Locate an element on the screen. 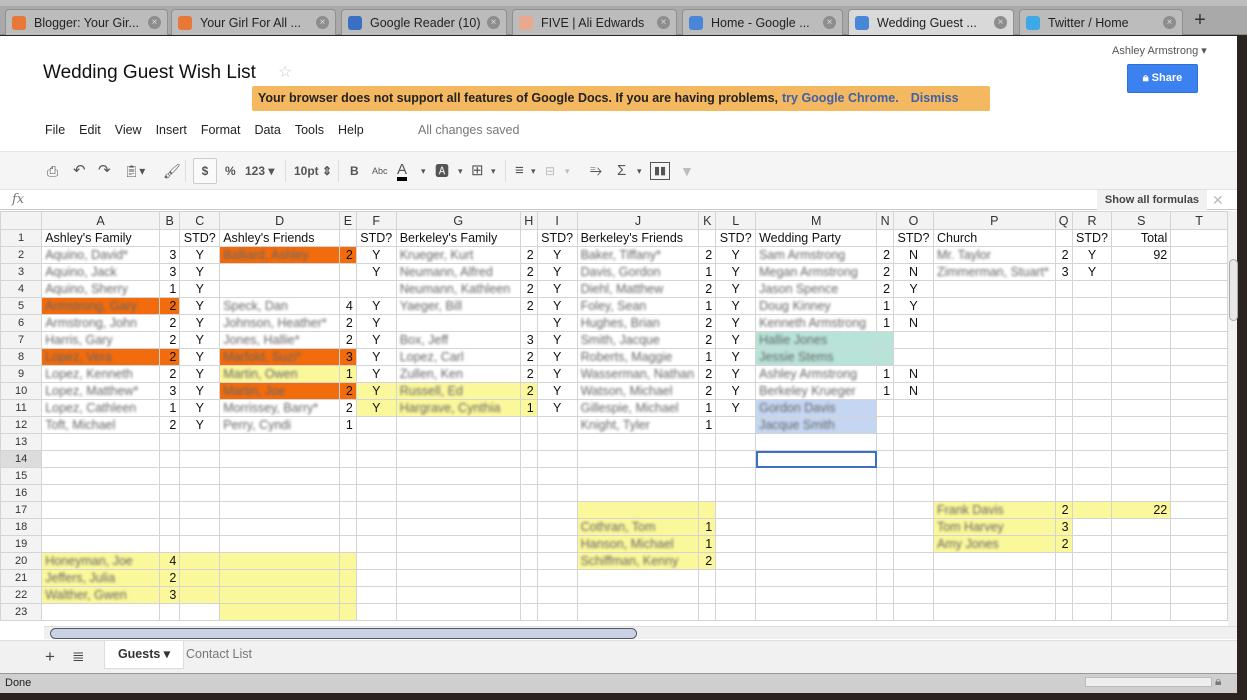  percent-format-button: % is located at coordinates (230, 171).